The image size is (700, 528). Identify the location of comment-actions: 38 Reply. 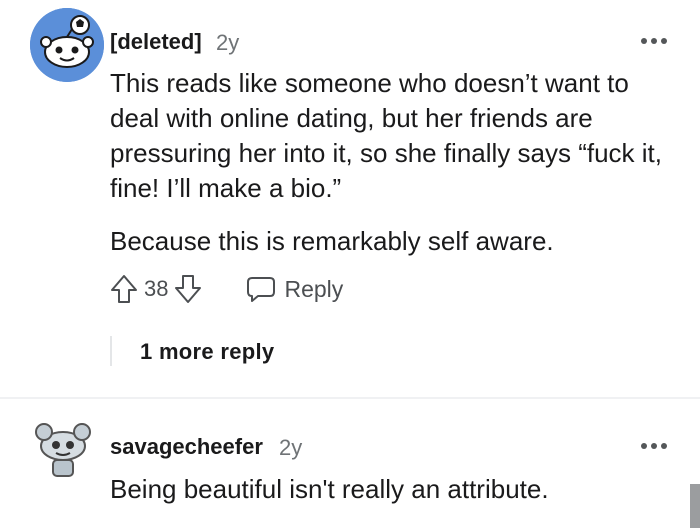
(226, 289).